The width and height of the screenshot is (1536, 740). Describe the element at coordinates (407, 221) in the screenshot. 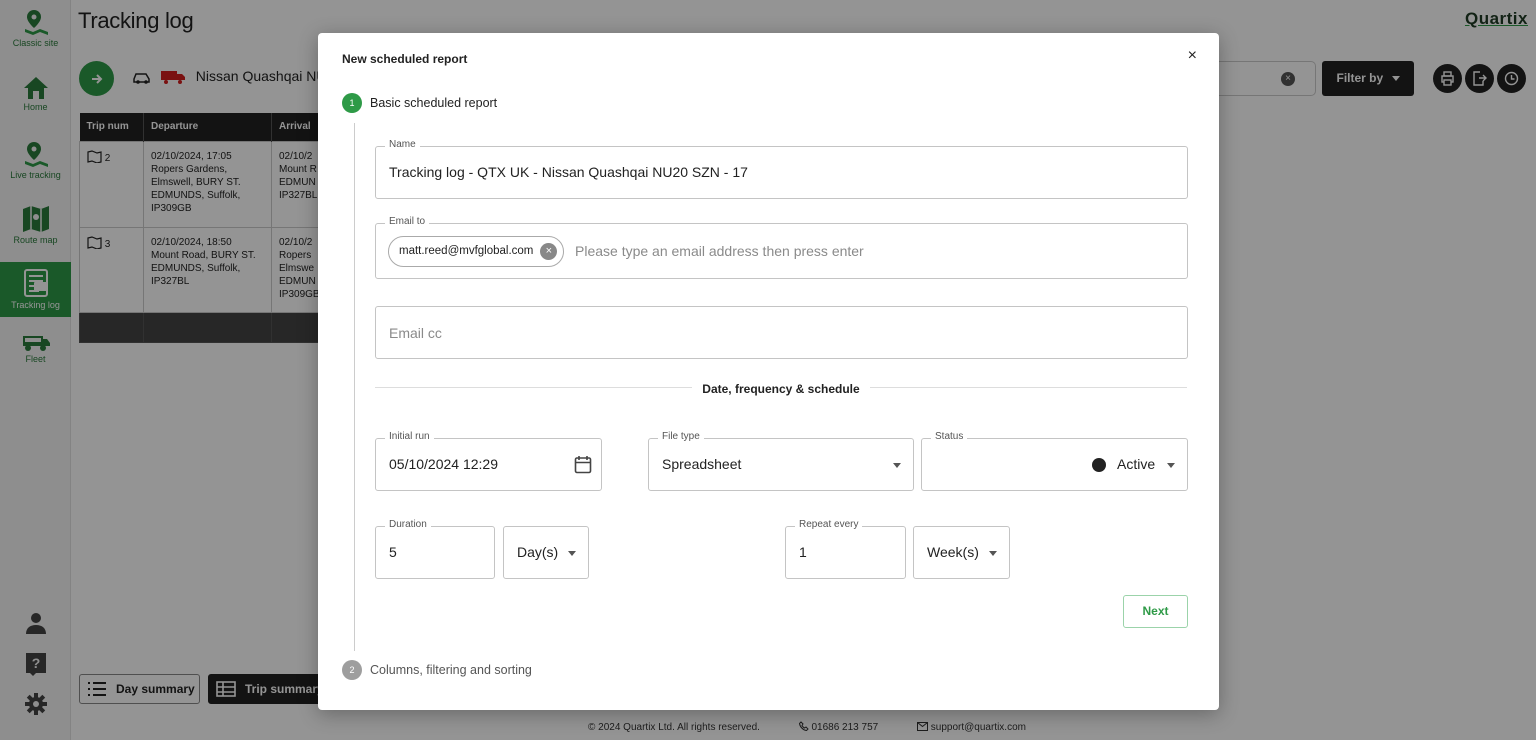

I see `email-to-label: Email to` at that location.